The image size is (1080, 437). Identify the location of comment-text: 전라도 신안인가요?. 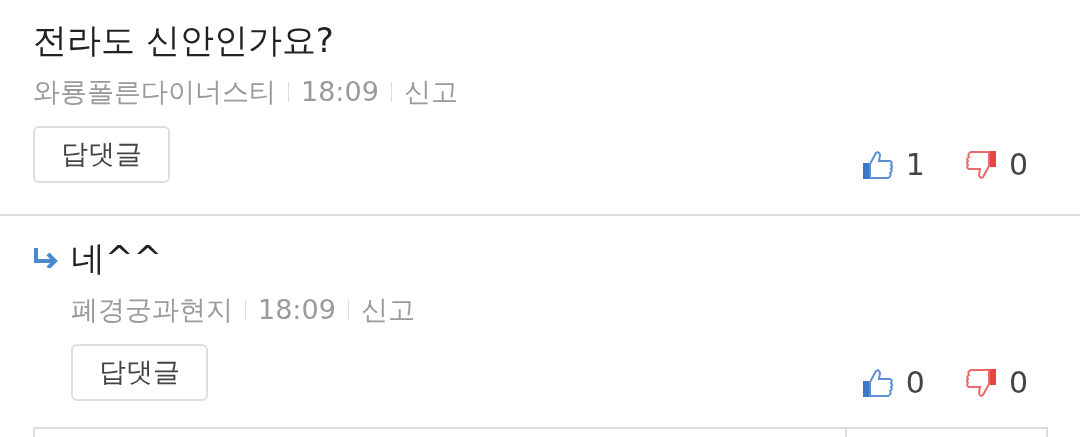
(183, 40).